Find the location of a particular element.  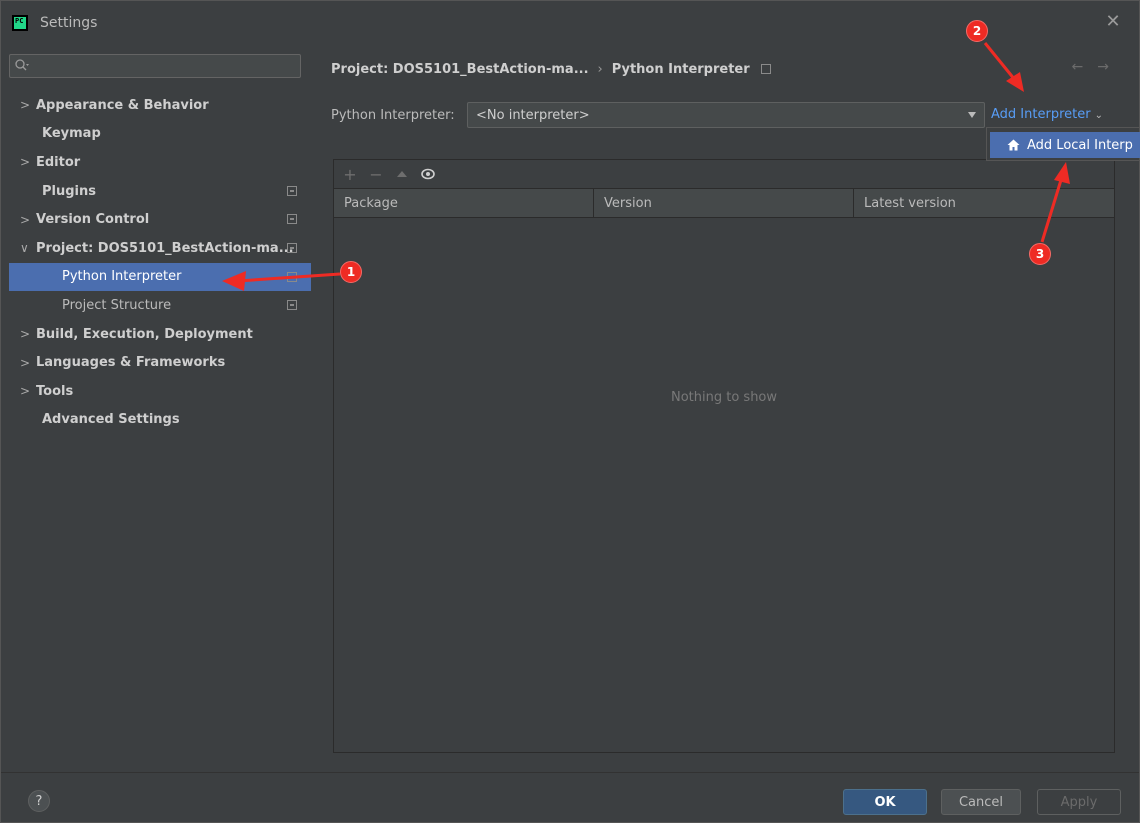

add-interpreter-link: Add Interpreter ⌄ is located at coordinates (1047, 114).